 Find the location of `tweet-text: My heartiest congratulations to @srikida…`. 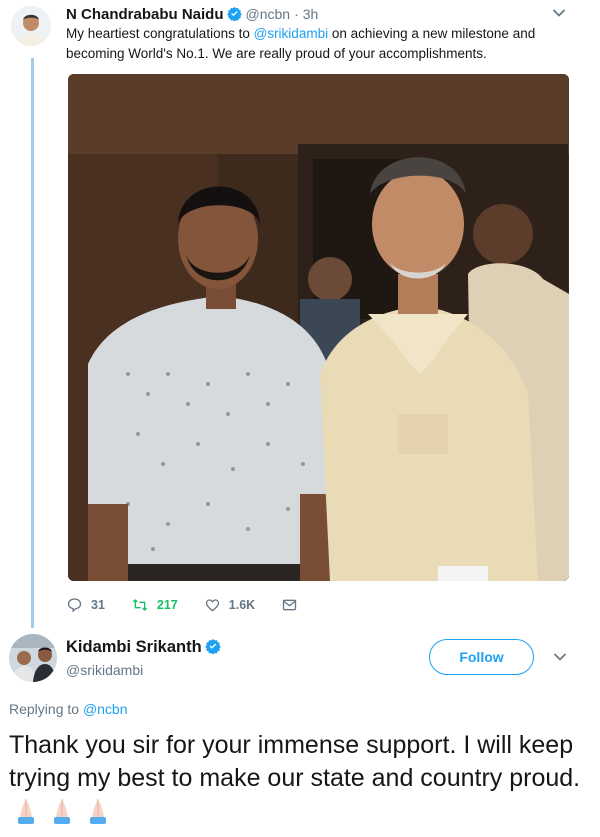

tweet-text: My heartiest congratulations to @srikida… is located at coordinates (316, 44).